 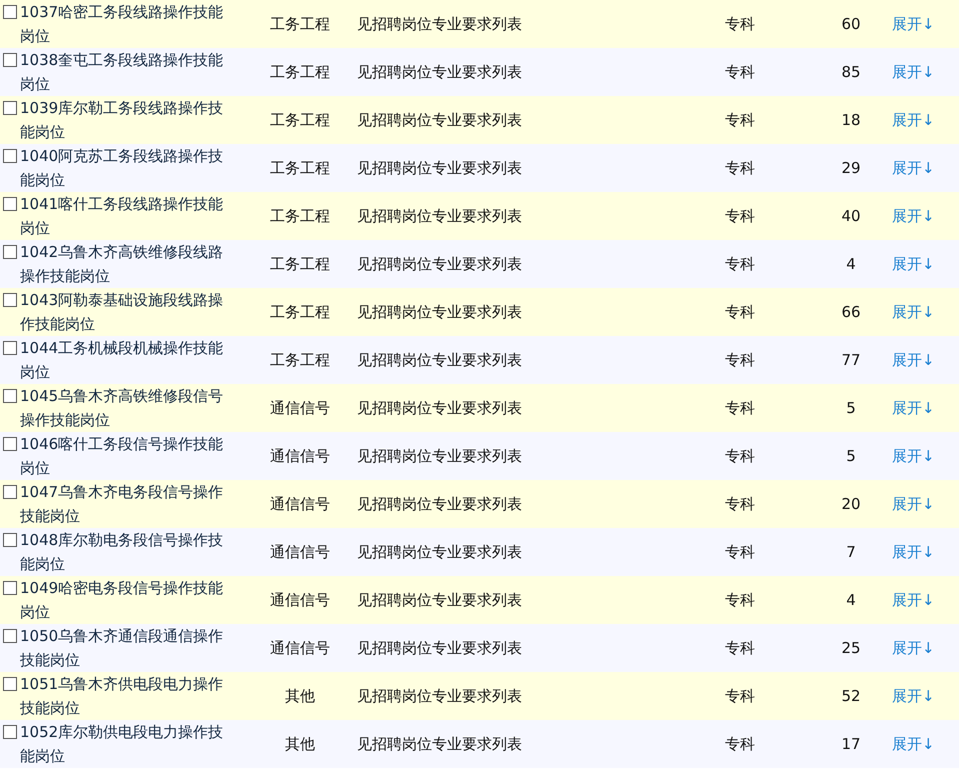 I want to click on position-name: 1051乌鲁木齐供电段电力操作技能岗位, so click(x=122, y=696).